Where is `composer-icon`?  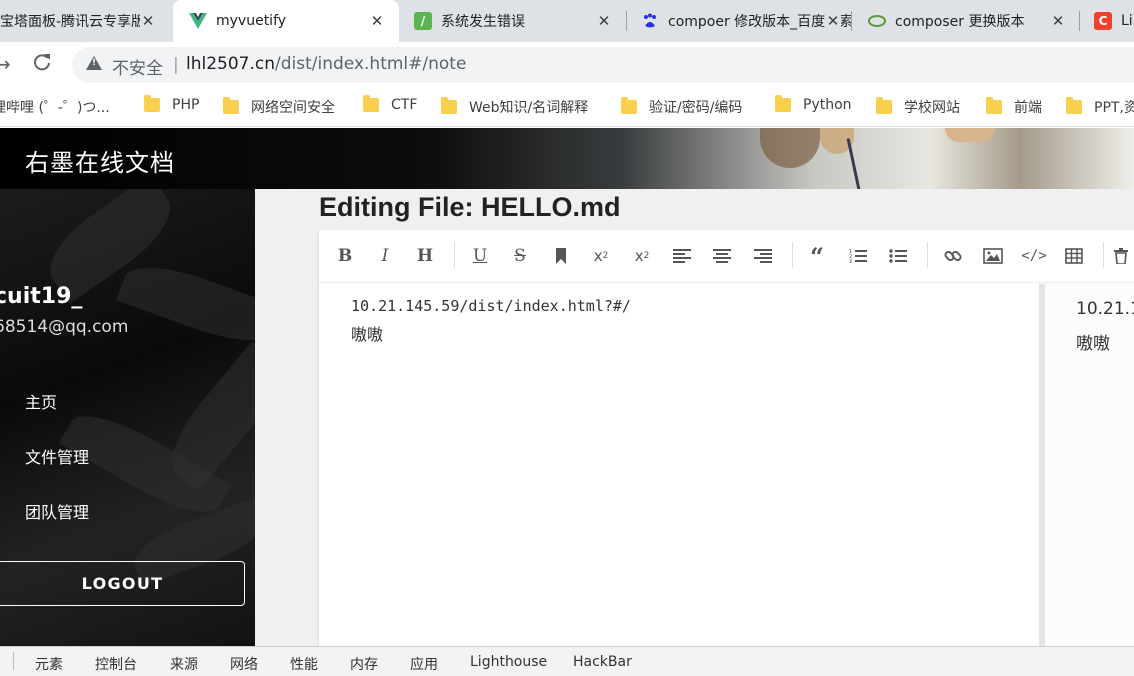
composer-icon is located at coordinates (877, 21).